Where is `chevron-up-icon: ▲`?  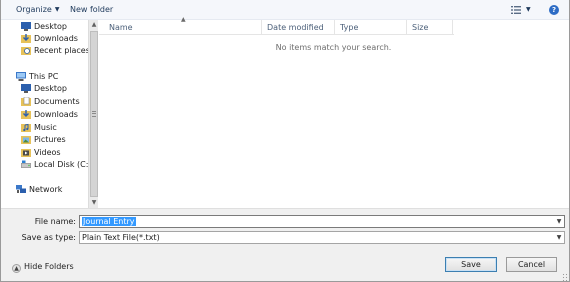 chevron-up-icon: ▲ is located at coordinates (16, 268).